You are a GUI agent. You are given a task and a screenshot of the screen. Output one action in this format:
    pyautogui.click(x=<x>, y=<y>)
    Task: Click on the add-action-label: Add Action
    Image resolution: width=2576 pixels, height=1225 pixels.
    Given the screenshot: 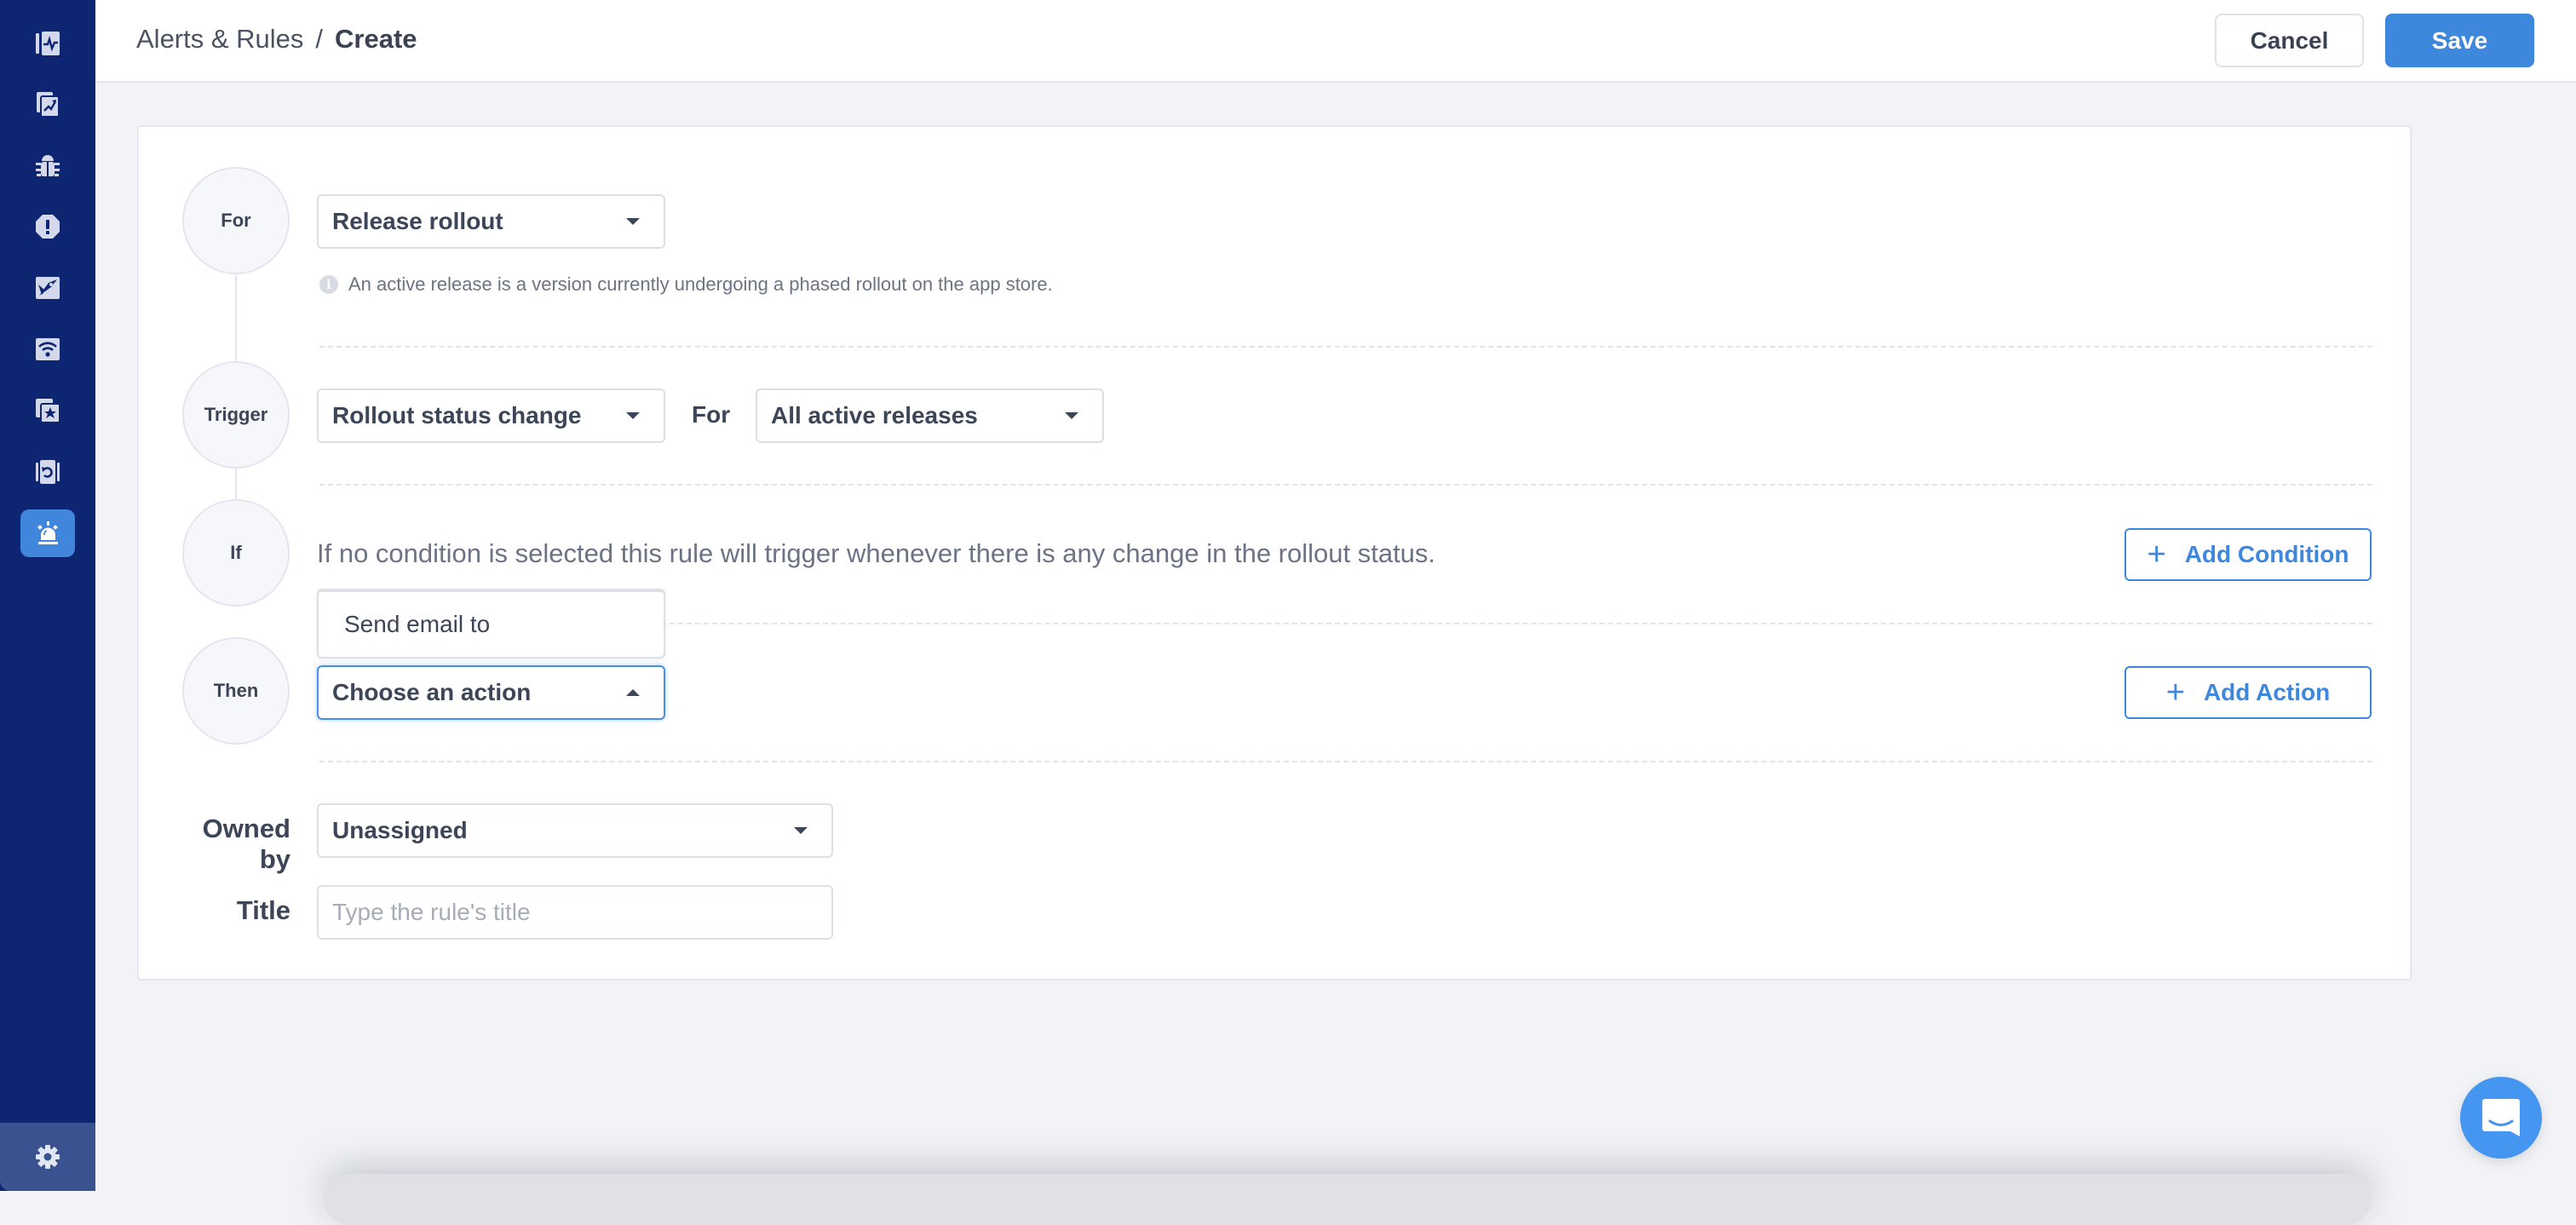 What is the action you would take?
    pyautogui.click(x=2267, y=692)
    